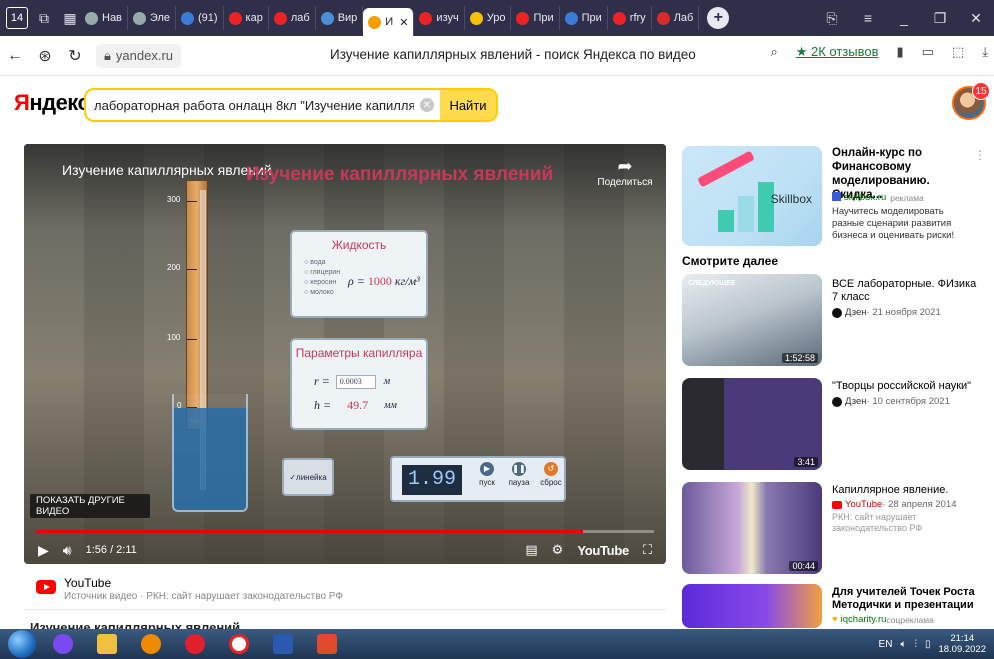 This screenshot has width=994, height=659. Describe the element at coordinates (407, 281) in the screenshot. I see `density-unit: кг/м³` at that location.